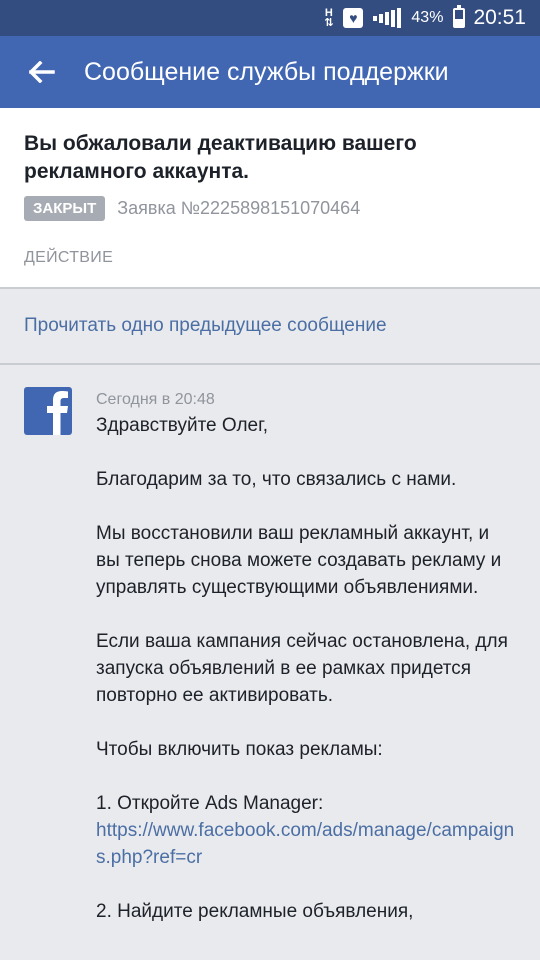 The image size is (540, 960). What do you see at coordinates (205, 326) in the screenshot?
I see `read-previous-link: Прочитать одно предыдущее сообщение` at bounding box center [205, 326].